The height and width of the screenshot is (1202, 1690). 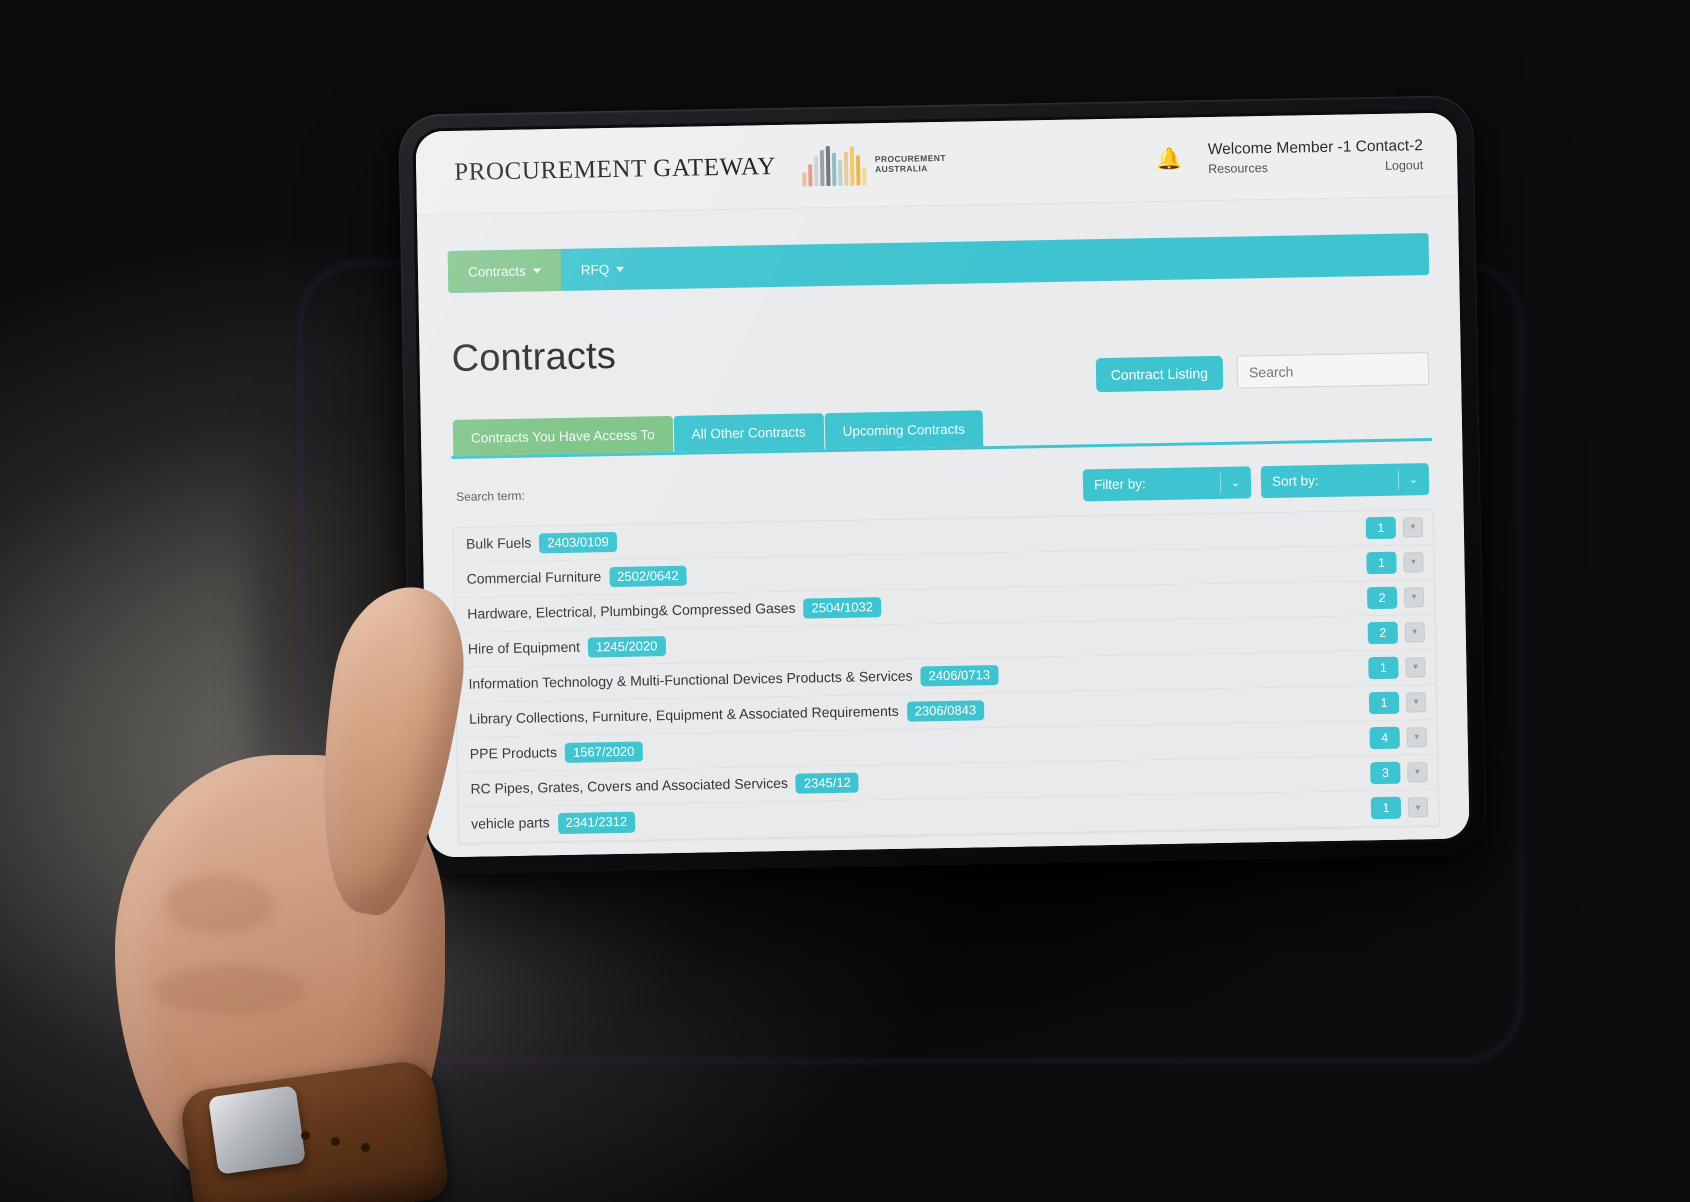 I want to click on contract-listing-button: Contract Listing, so click(x=1159, y=374).